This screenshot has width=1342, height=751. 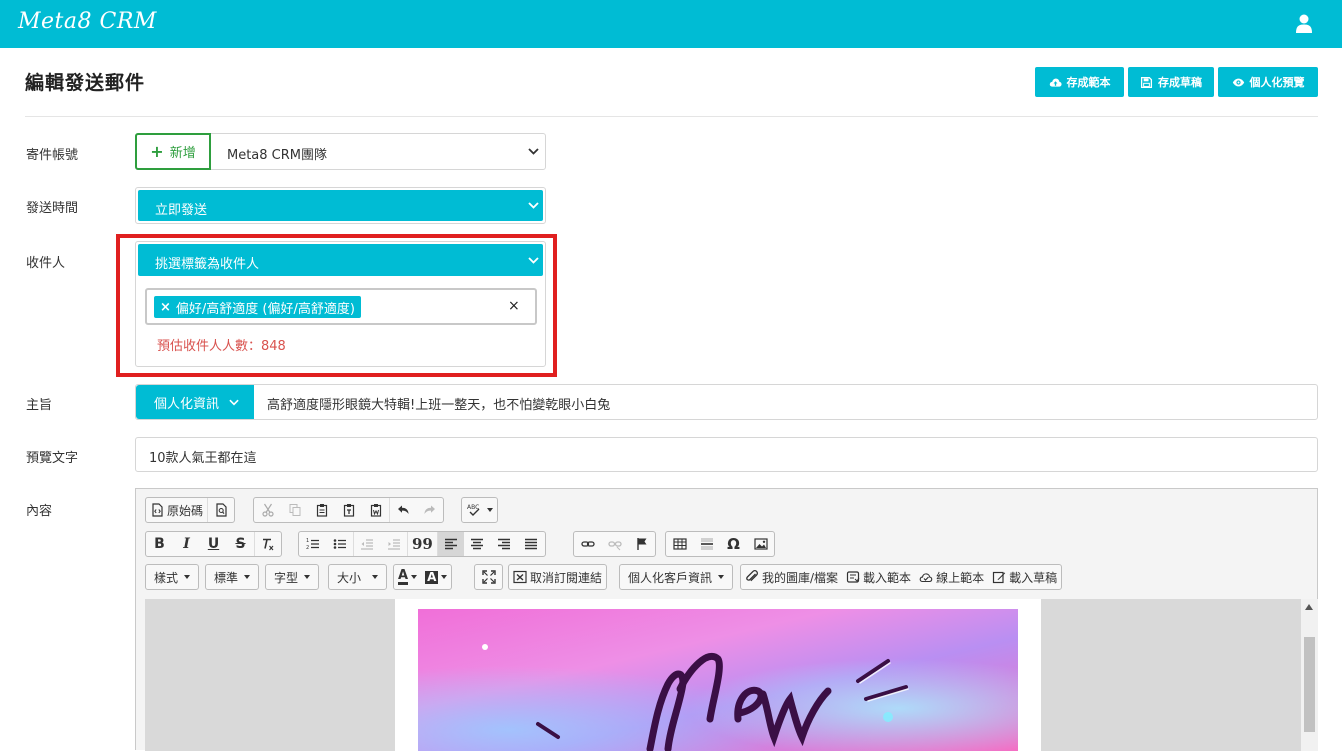 I want to click on save-draft-button: 存成草稿, so click(x=1171, y=82).